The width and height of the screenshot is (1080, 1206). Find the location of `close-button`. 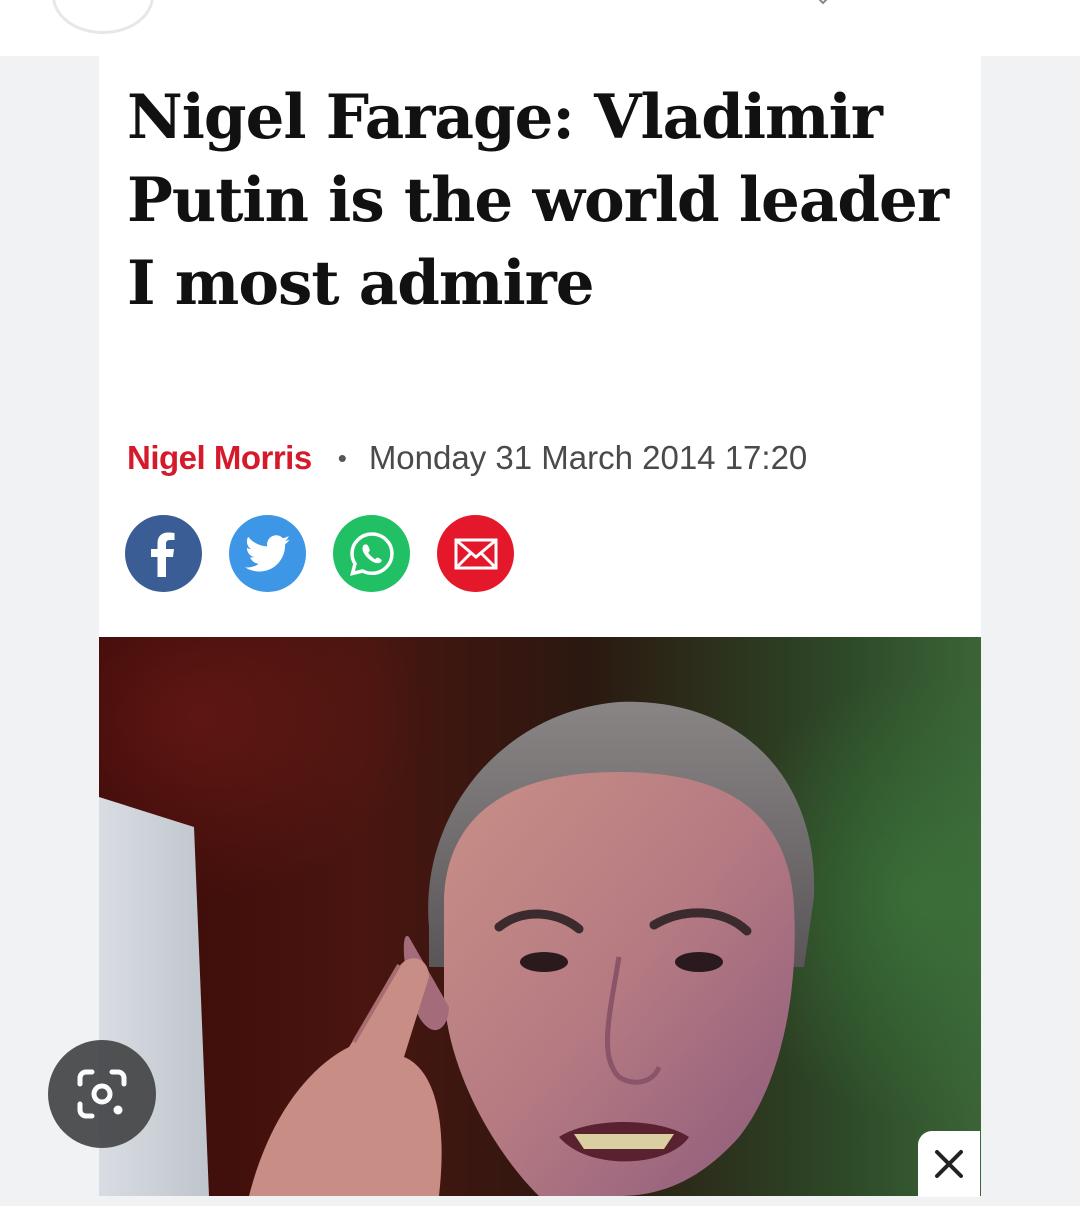

close-button is located at coordinates (949, 1164).